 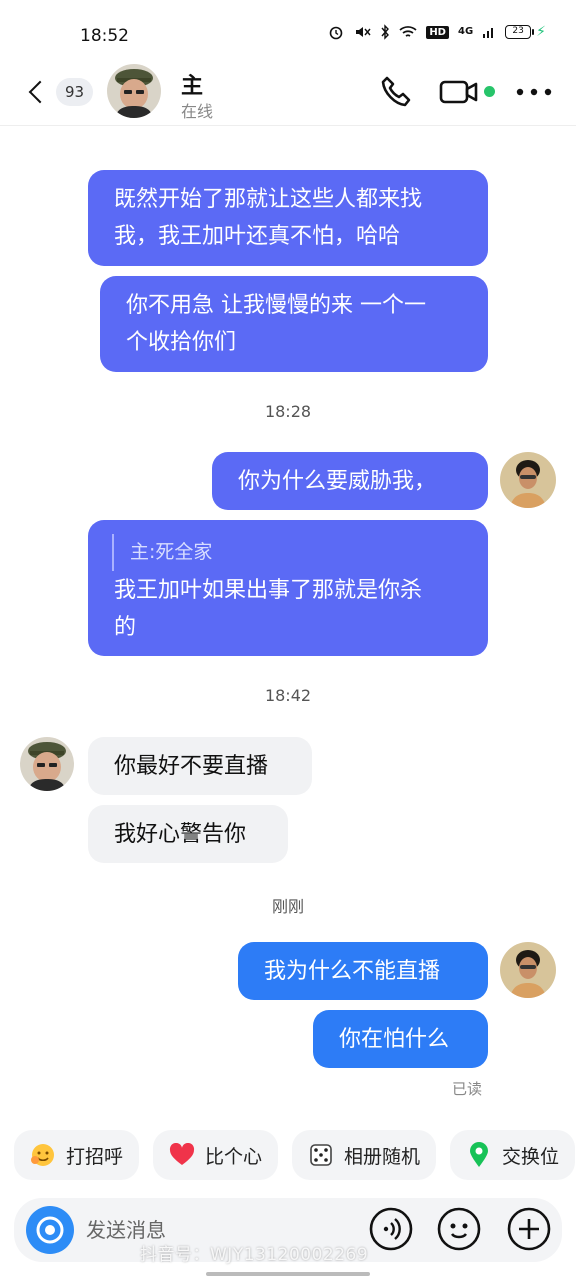 I want to click on phone-icon, so click(x=396, y=91).